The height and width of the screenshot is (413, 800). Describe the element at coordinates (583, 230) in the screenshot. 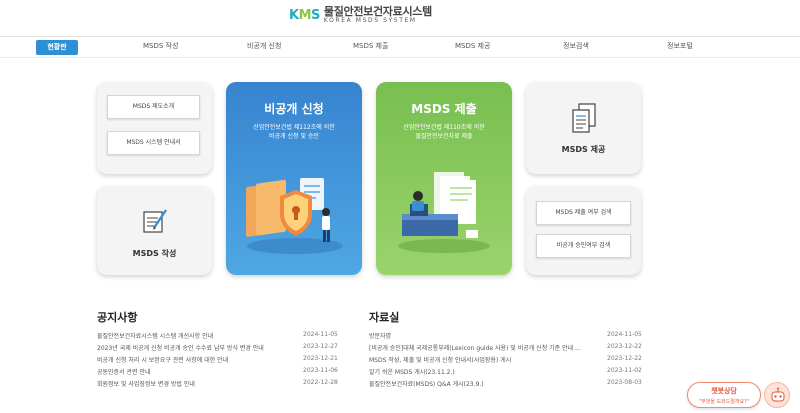

I see `search-card: MSDS 제출 여부 검색 비공개 승인여부 검색` at that location.